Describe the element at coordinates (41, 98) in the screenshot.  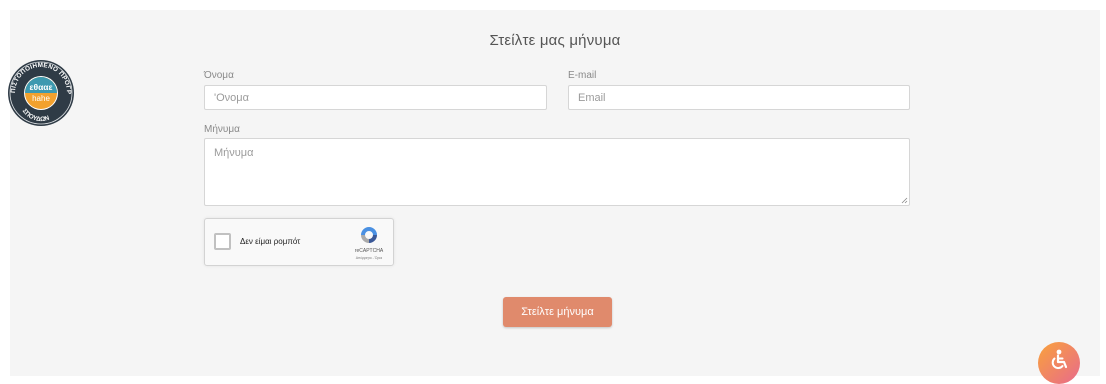
I see `badge-logo-latin: hahe` at that location.